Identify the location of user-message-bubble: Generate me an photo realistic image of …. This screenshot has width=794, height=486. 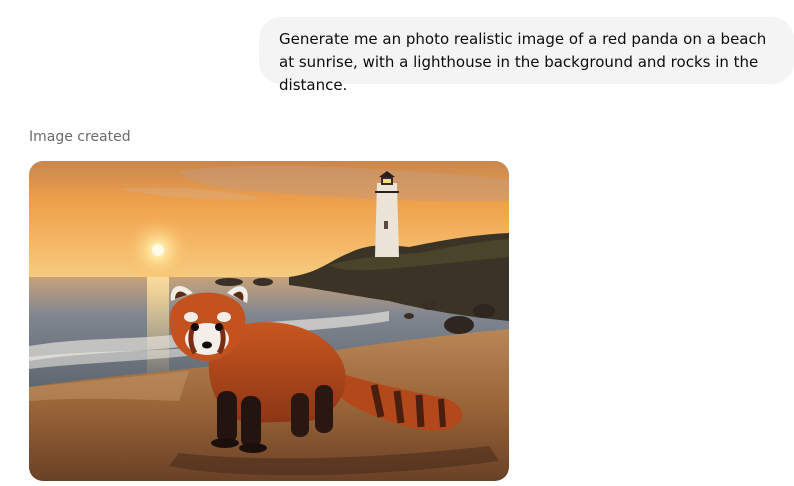
(526, 55).